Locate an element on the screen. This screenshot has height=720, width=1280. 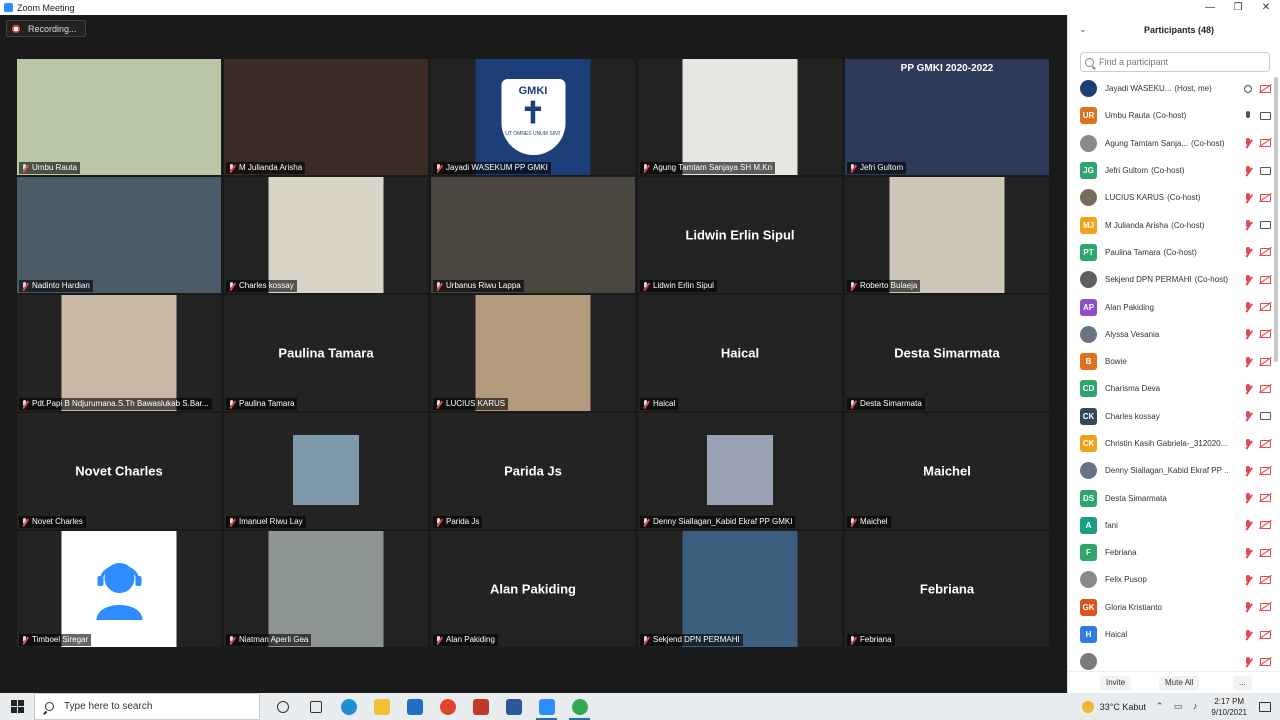
invite-button: Invite is located at coordinates (1116, 683).